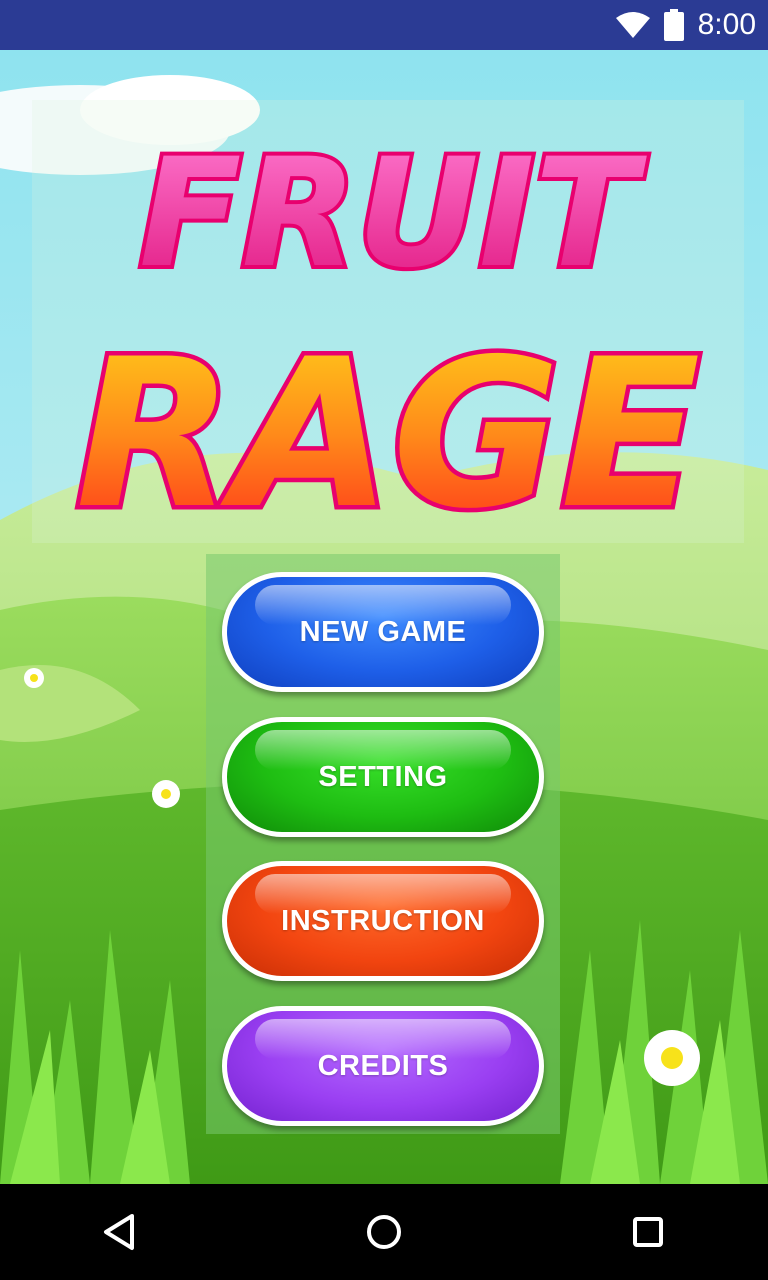 Image resolution: width=768 pixels, height=1280 pixels. Describe the element at coordinates (388, 429) in the screenshot. I see `logo-line-rage: RAGE` at that location.